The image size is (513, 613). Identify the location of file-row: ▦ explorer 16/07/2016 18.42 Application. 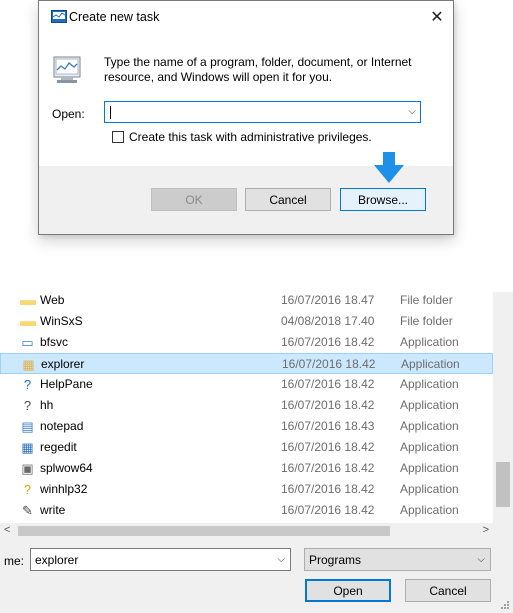
(246, 363).